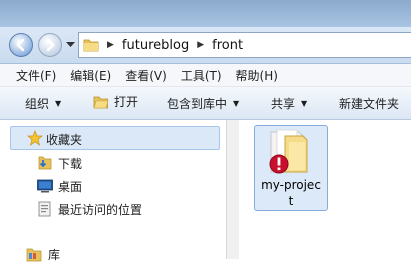  I want to click on arrow-right-icon, so click(50, 45).